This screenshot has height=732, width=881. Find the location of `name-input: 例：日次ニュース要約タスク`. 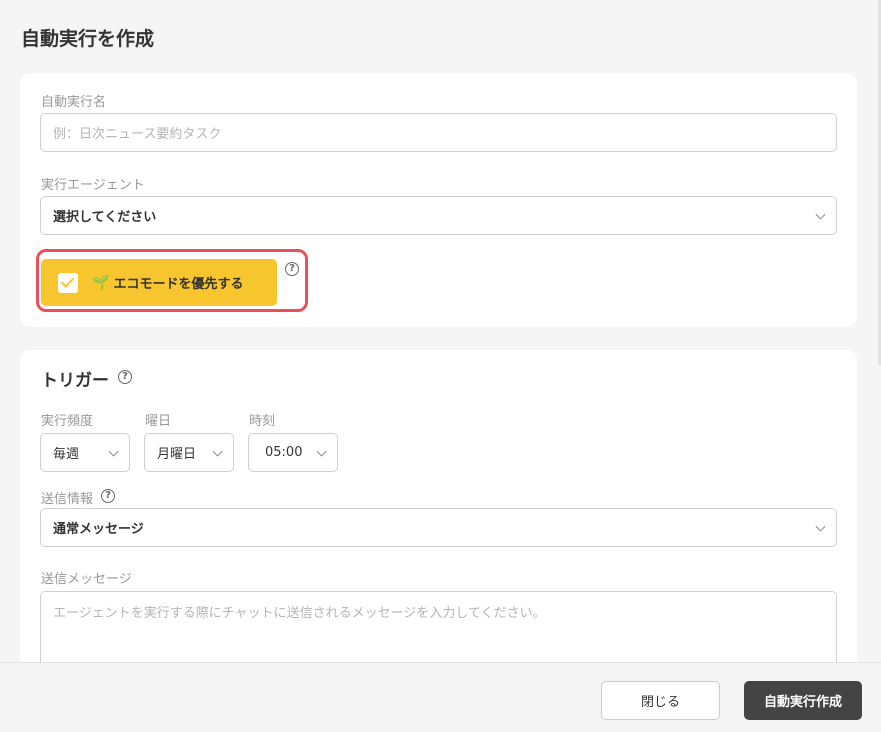

name-input: 例：日次ニュース要約タスク is located at coordinates (438, 132).